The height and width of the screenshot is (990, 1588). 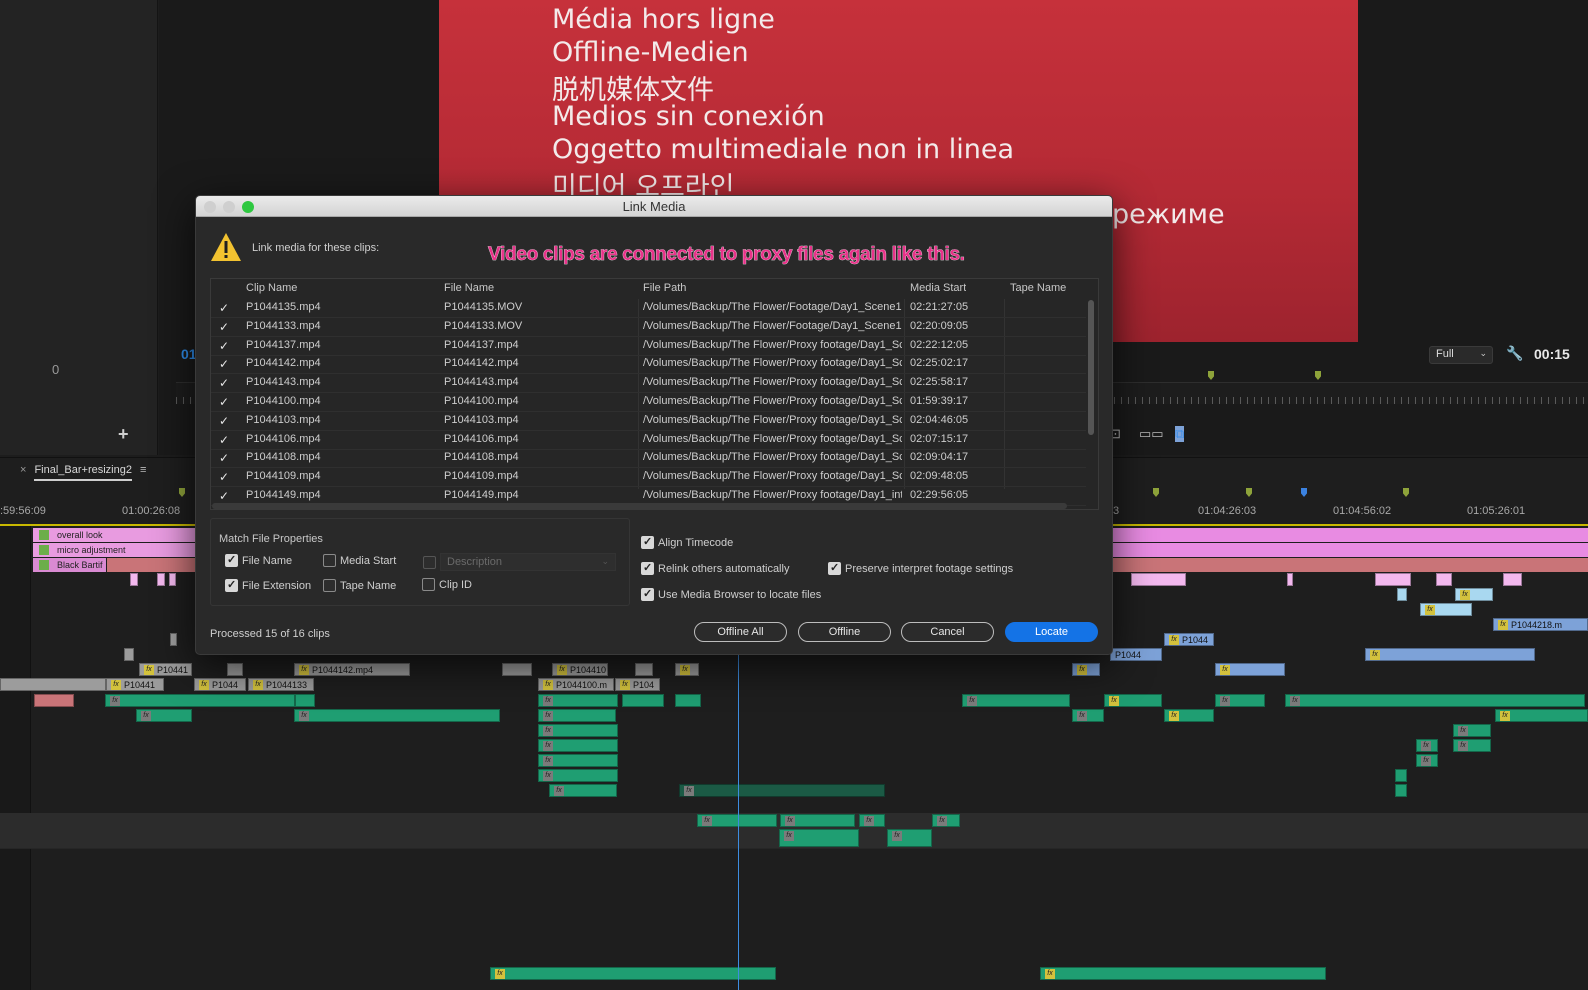 I want to click on clip: fx P1044142.mp4, so click(x=352, y=669).